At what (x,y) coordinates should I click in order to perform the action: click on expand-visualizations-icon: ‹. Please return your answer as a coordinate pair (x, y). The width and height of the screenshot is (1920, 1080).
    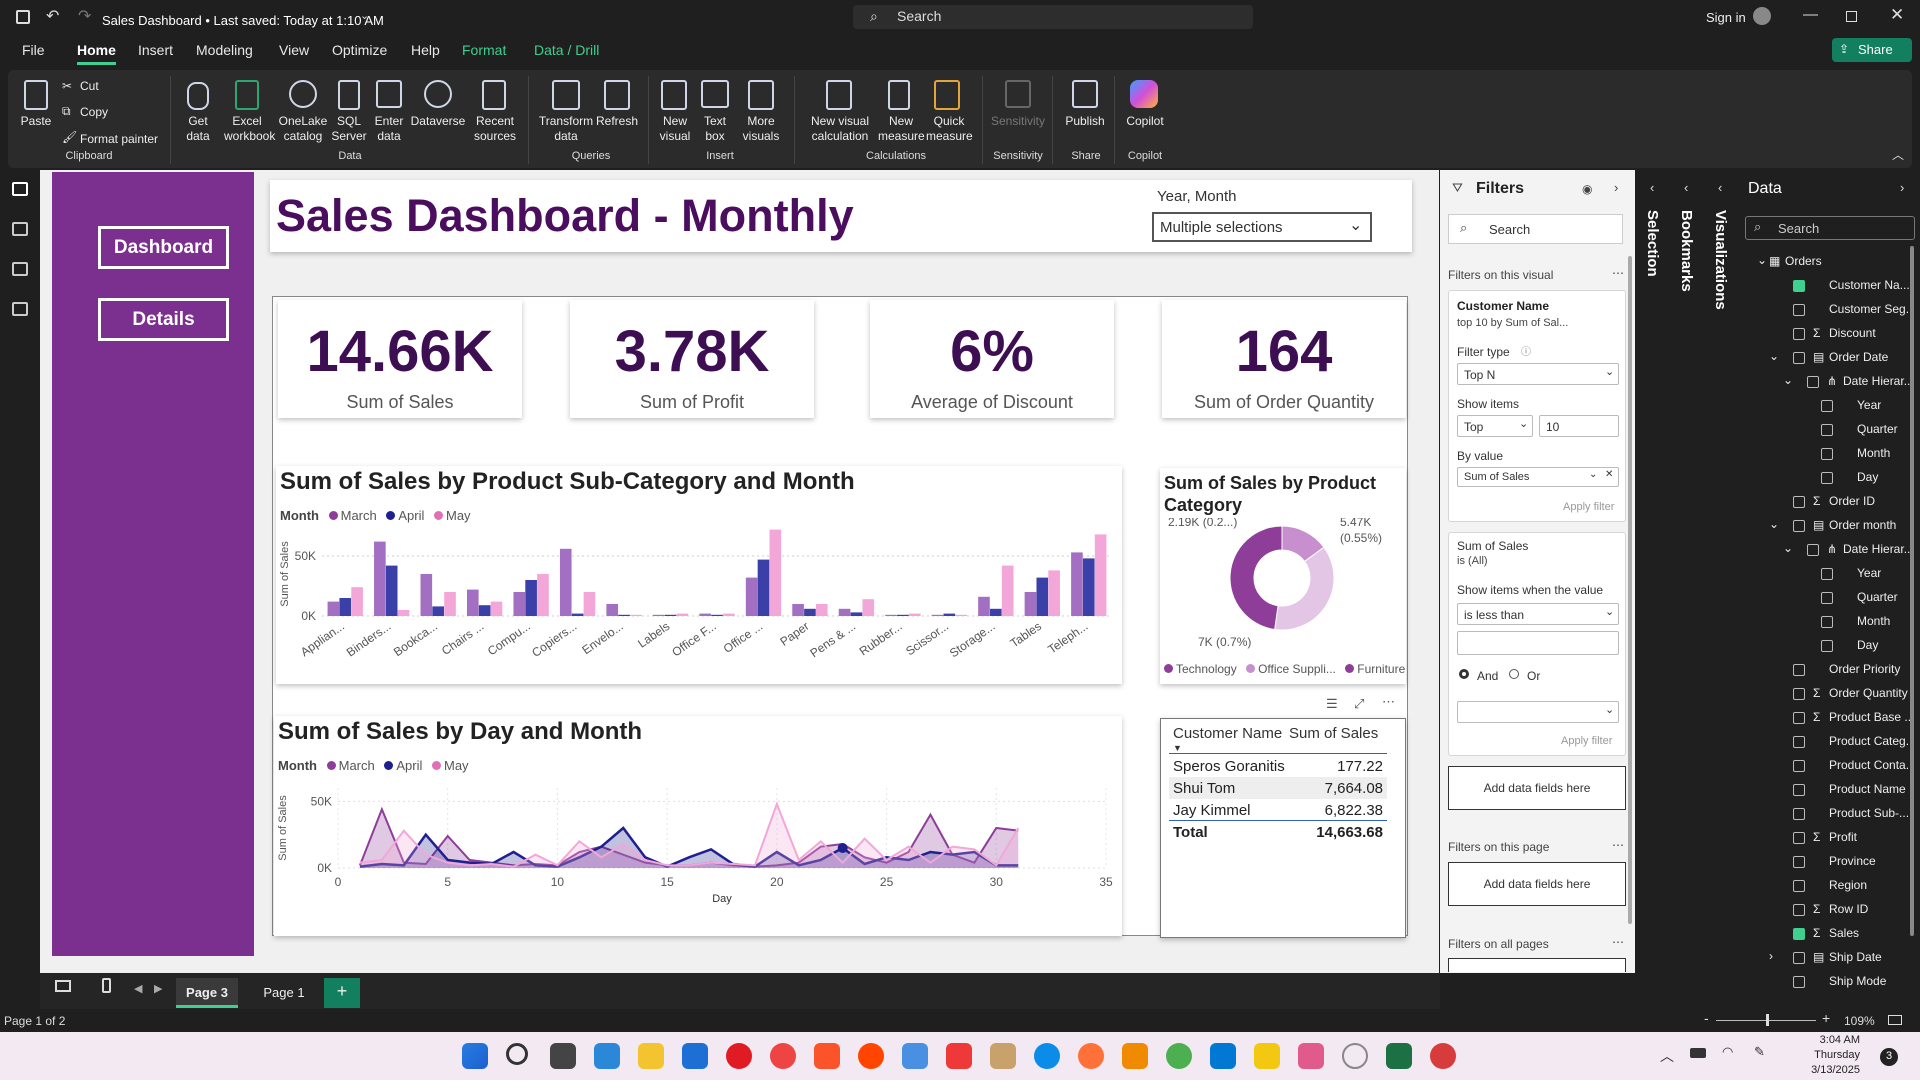
    Looking at the image, I should click on (1720, 187).